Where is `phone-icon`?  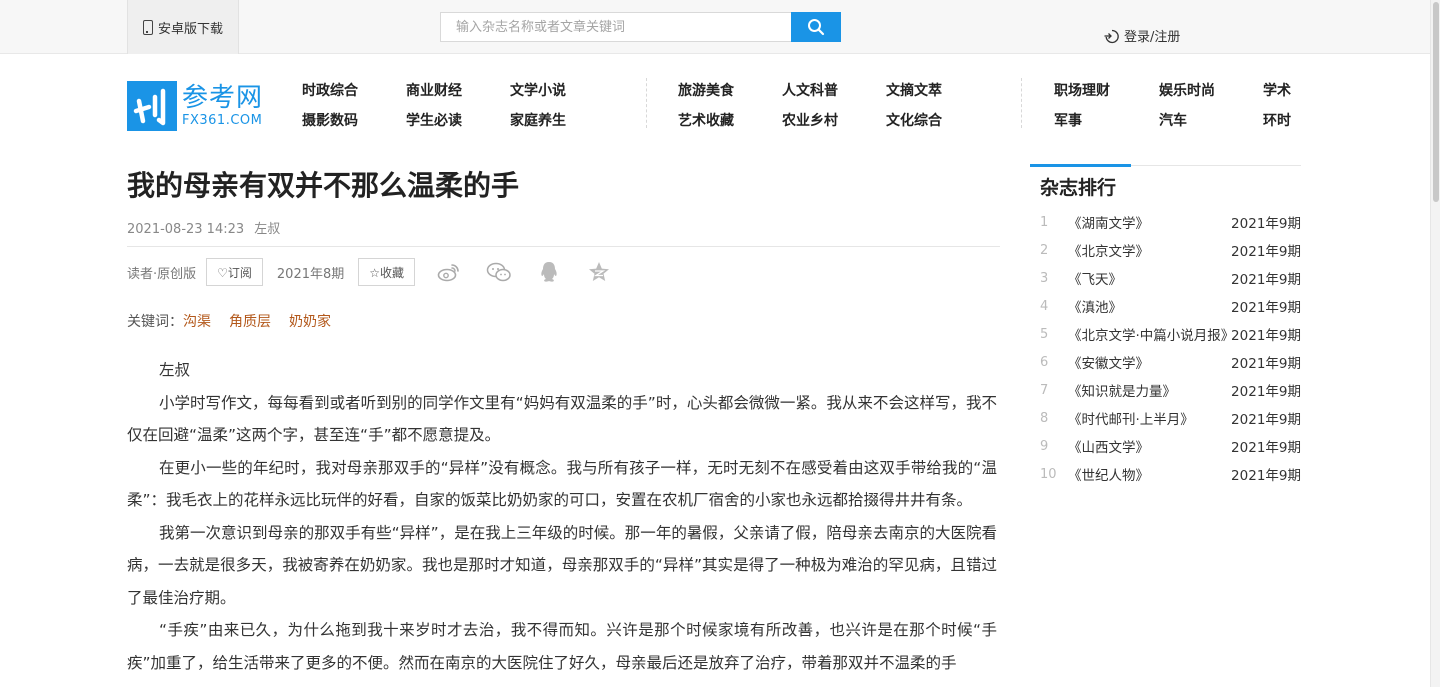 phone-icon is located at coordinates (147, 27).